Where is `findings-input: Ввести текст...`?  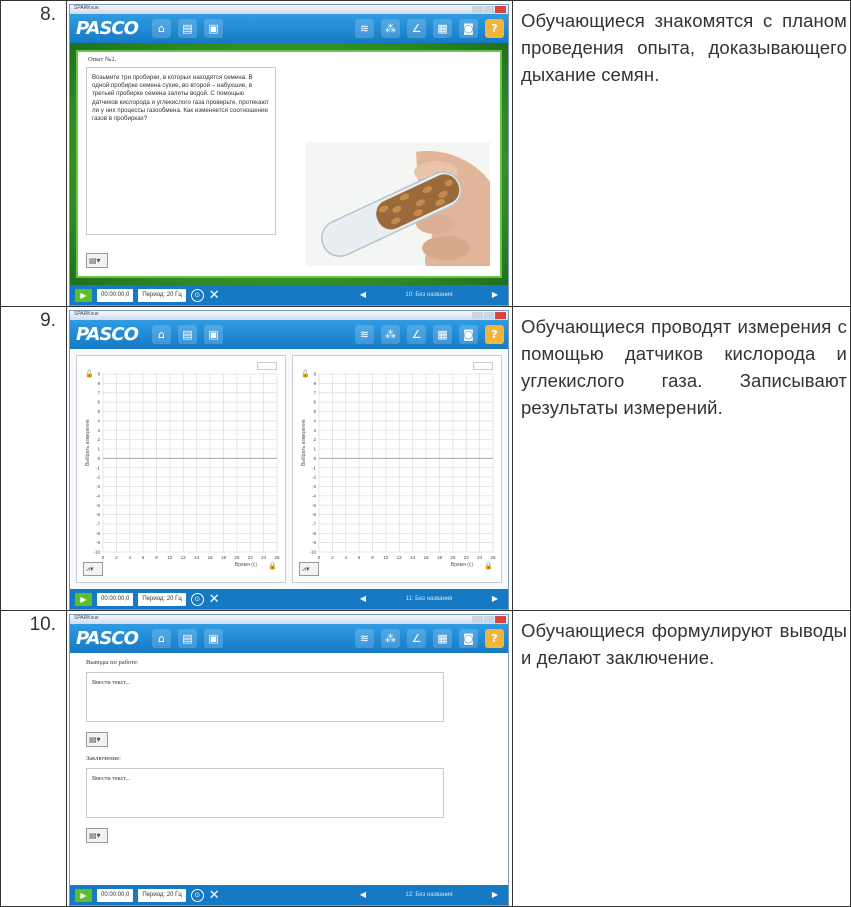
findings-input: Ввести текст... is located at coordinates (265, 697).